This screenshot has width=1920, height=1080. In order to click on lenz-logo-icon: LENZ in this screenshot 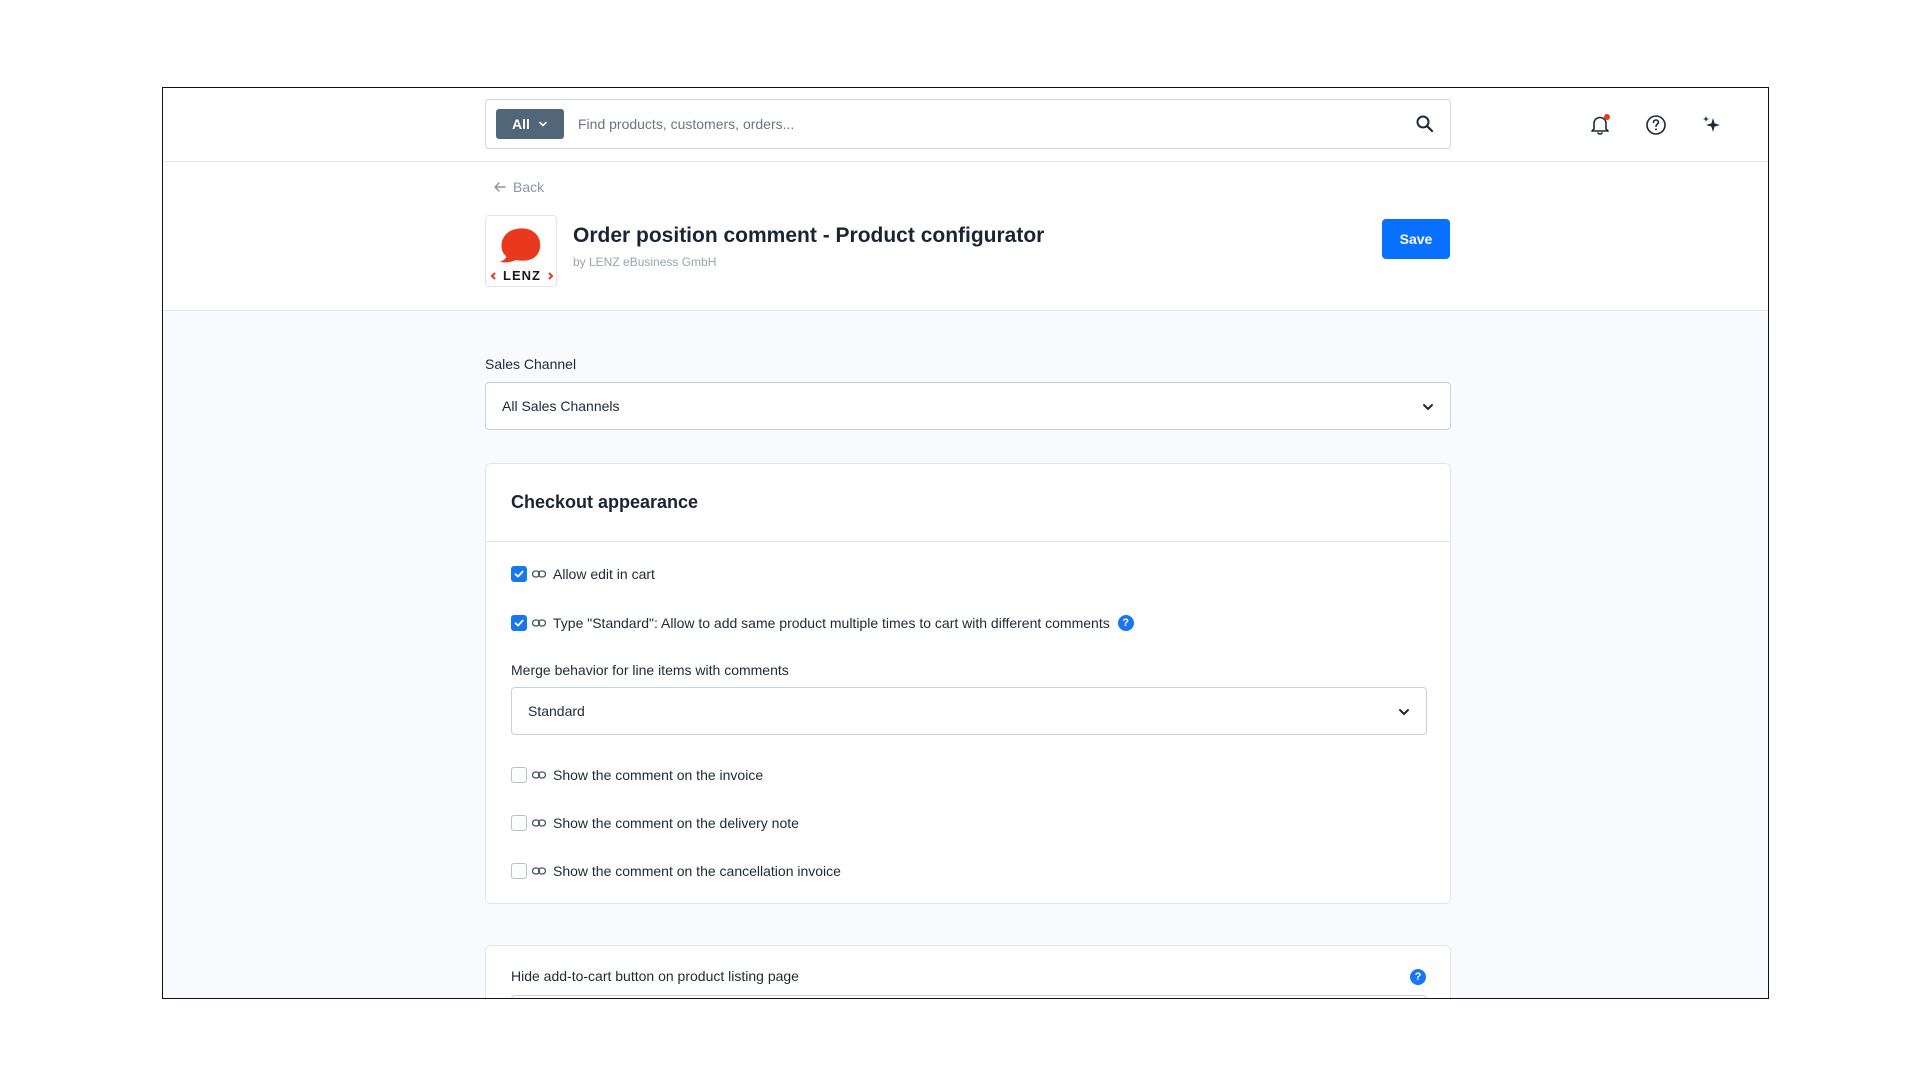, I will do `click(522, 255)`.